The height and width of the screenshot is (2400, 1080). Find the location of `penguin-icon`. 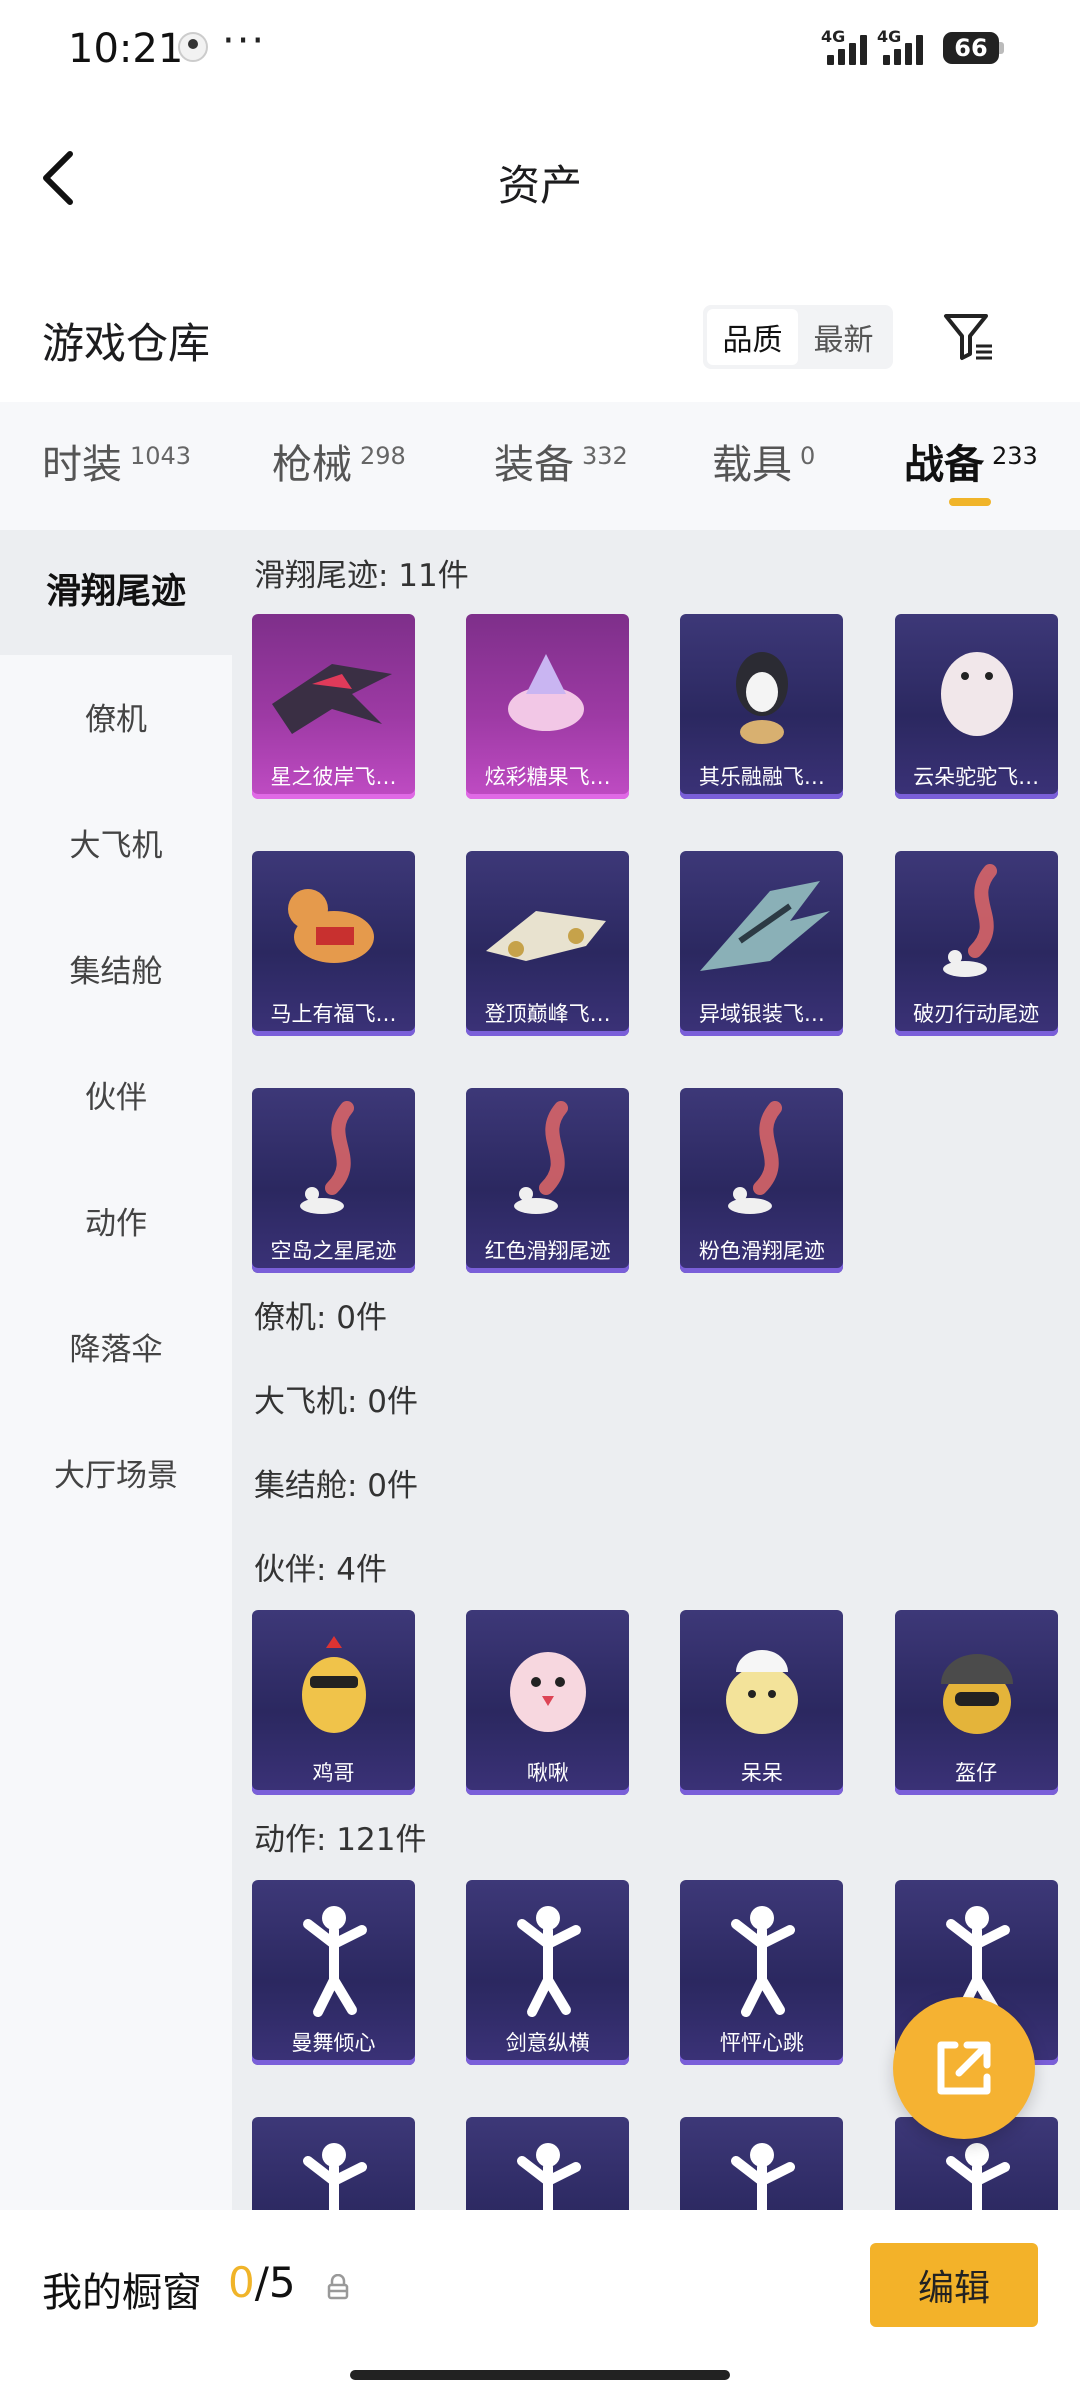

penguin-icon is located at coordinates (762, 698).